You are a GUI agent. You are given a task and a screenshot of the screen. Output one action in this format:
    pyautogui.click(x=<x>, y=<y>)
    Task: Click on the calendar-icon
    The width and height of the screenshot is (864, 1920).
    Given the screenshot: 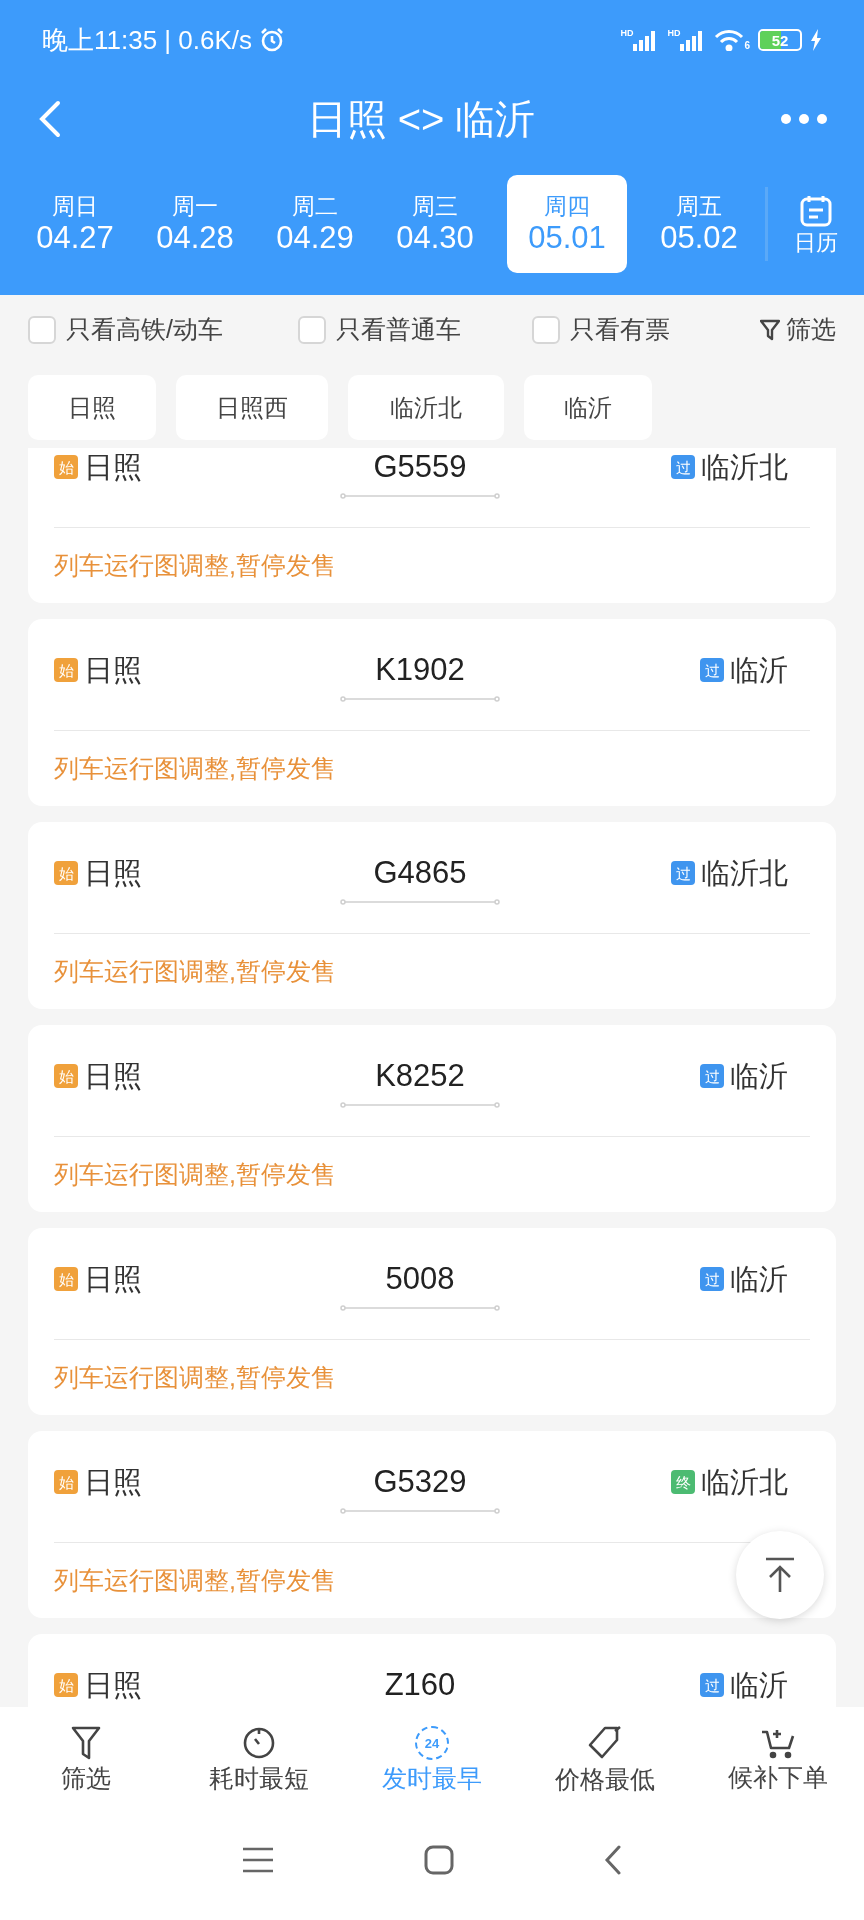 What is the action you would take?
    pyautogui.click(x=816, y=211)
    